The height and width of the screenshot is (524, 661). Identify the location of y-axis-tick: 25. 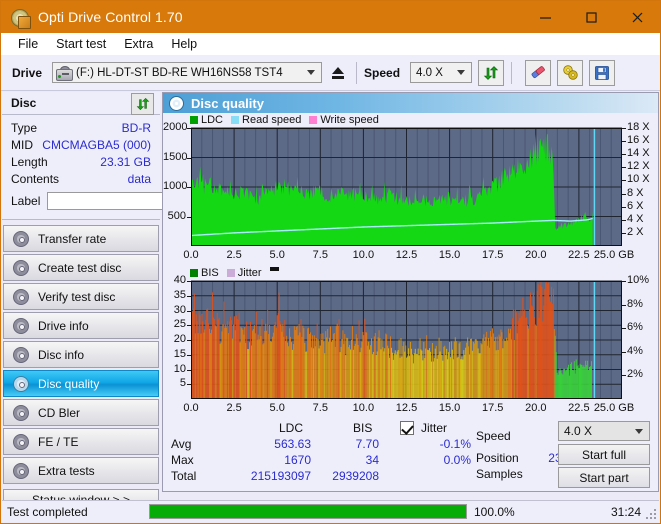
(179, 324).